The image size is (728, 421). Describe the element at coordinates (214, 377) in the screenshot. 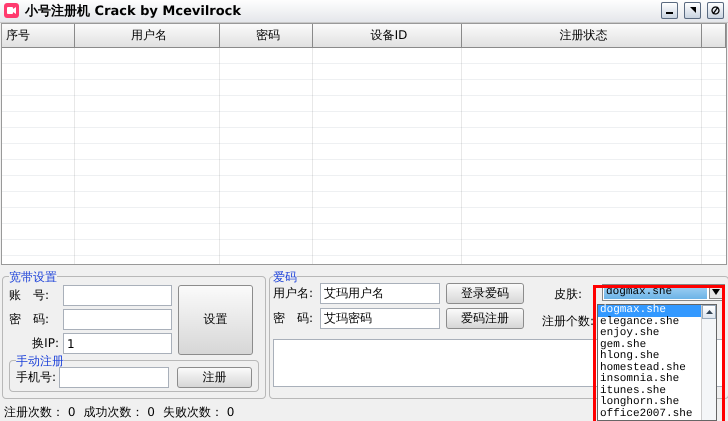

I see `register-button: 注册` at that location.